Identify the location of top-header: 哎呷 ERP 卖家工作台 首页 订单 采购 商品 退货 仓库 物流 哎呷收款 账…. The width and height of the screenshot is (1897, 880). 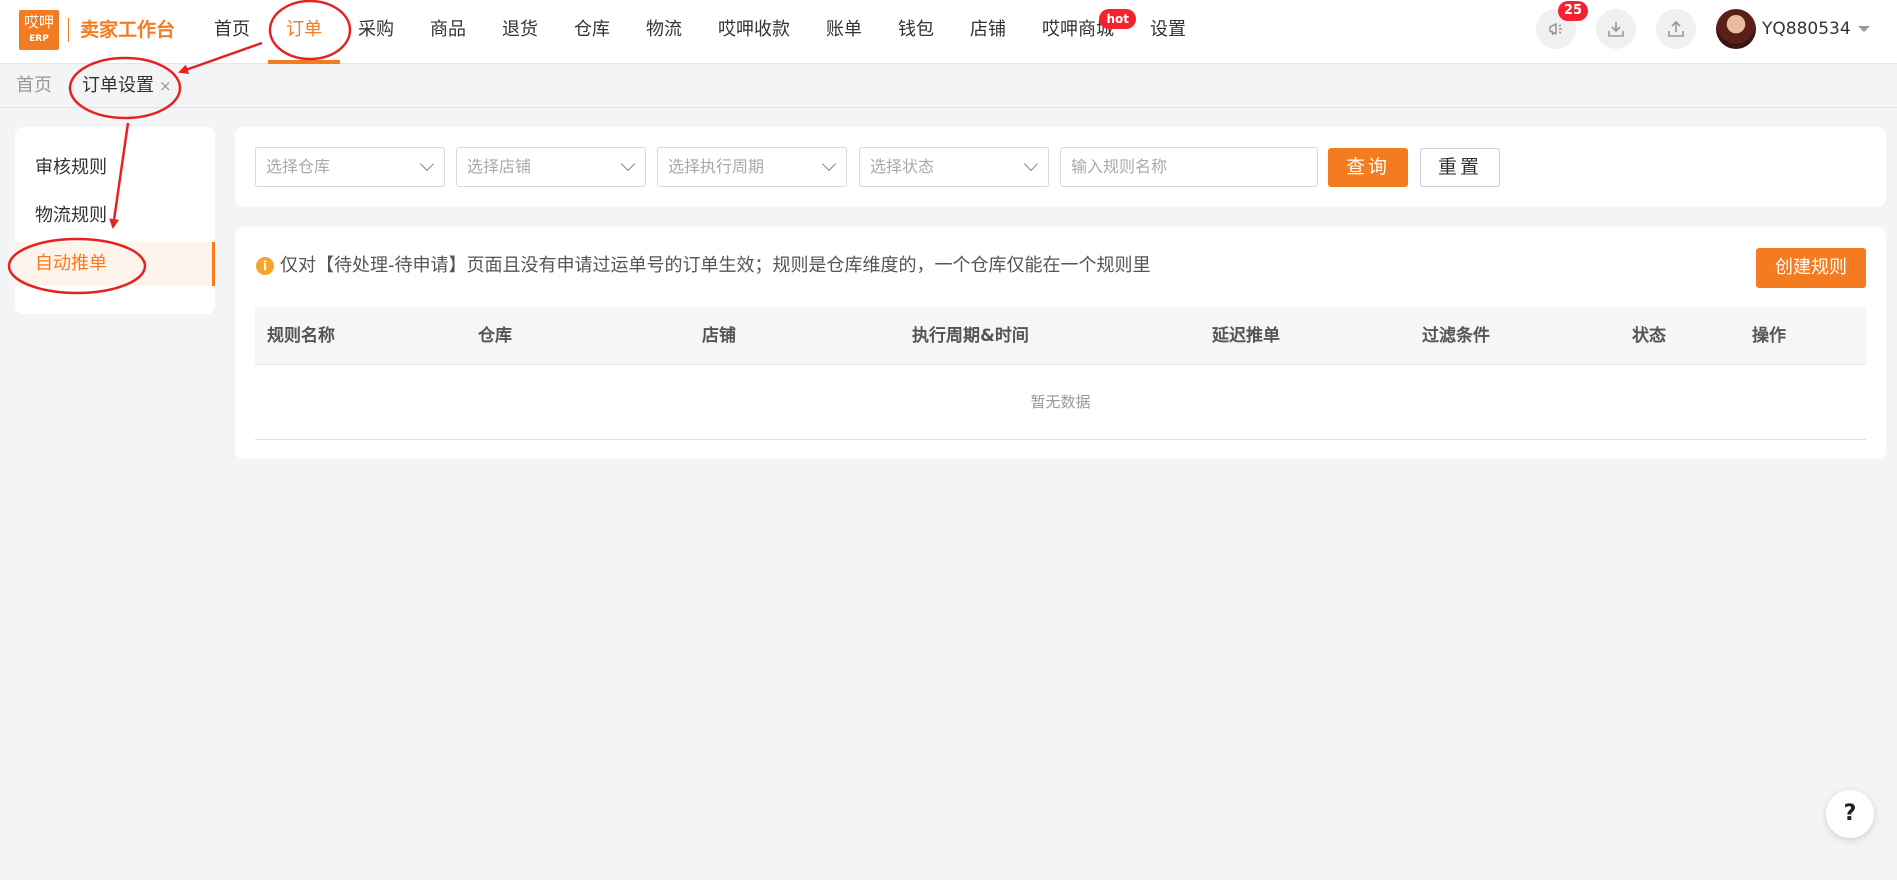
(948, 32).